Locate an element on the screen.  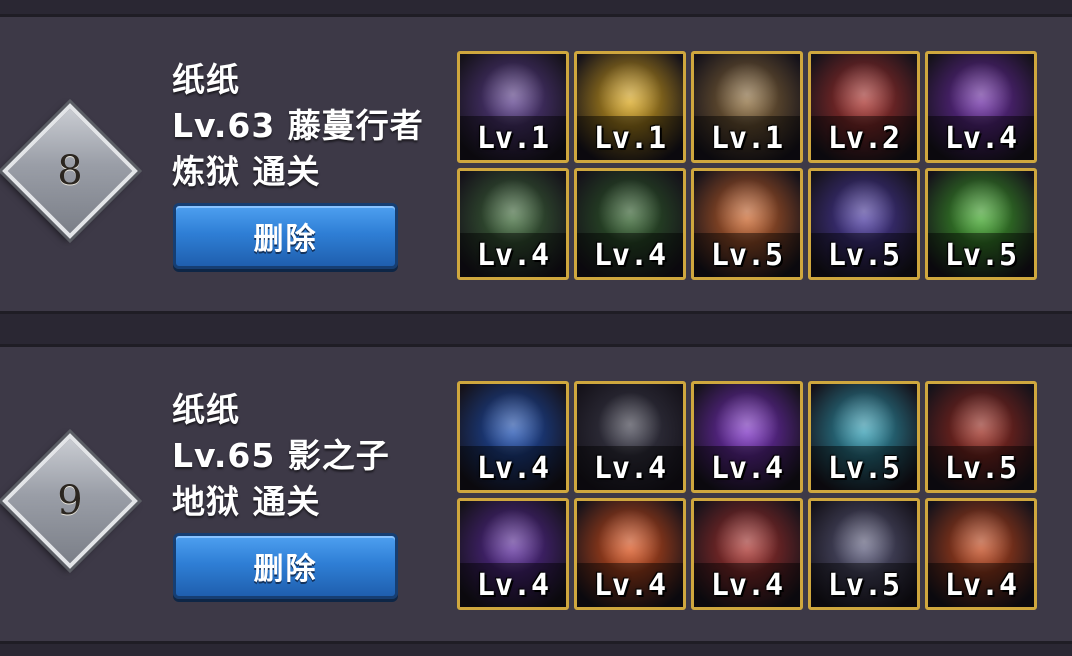
player-level-class: Lv.63 藤蔓行者 is located at coordinates (298, 125).